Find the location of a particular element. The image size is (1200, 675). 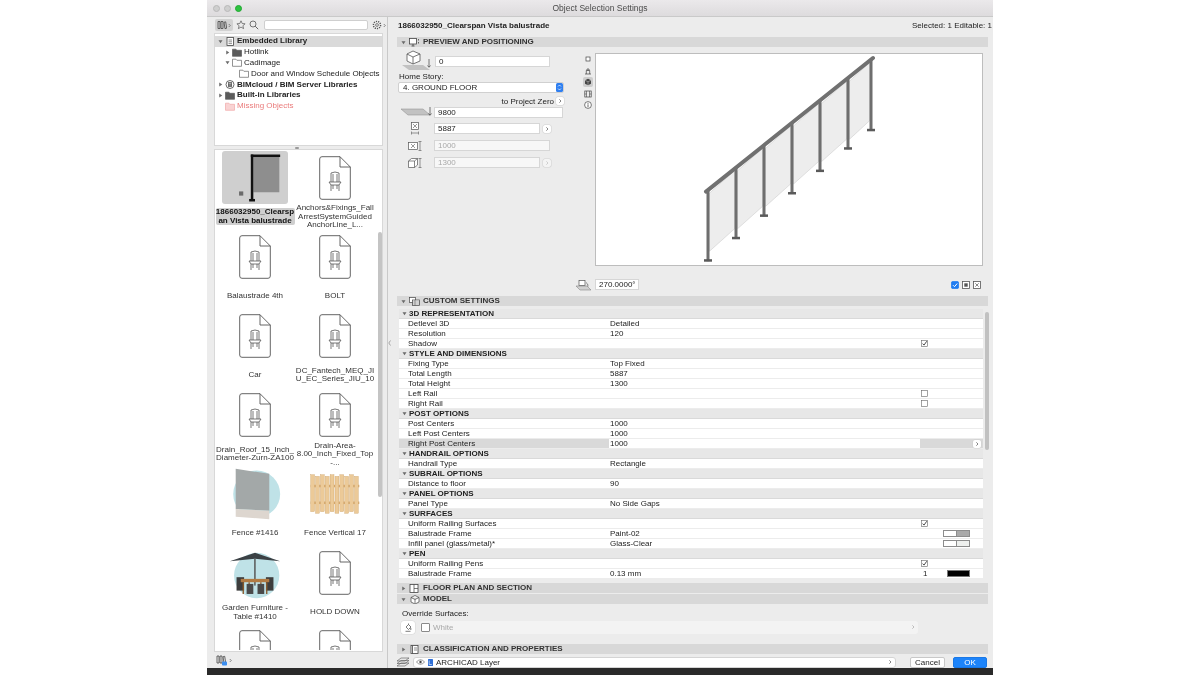

layer-picker: ARCHICAD Layer is located at coordinates (654, 662).